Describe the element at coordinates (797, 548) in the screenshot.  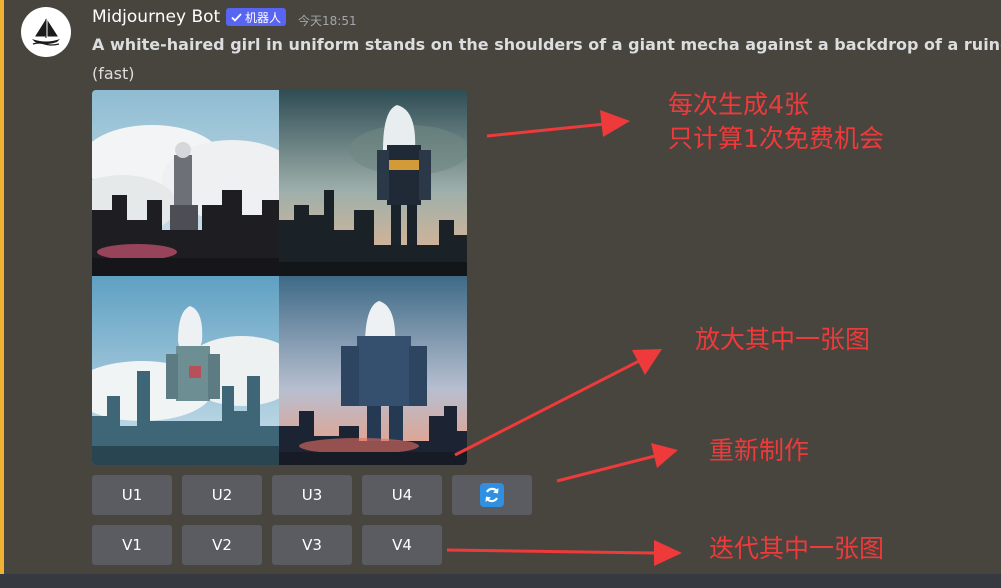
I see `annotation-variation: 迭代其中一张图` at that location.